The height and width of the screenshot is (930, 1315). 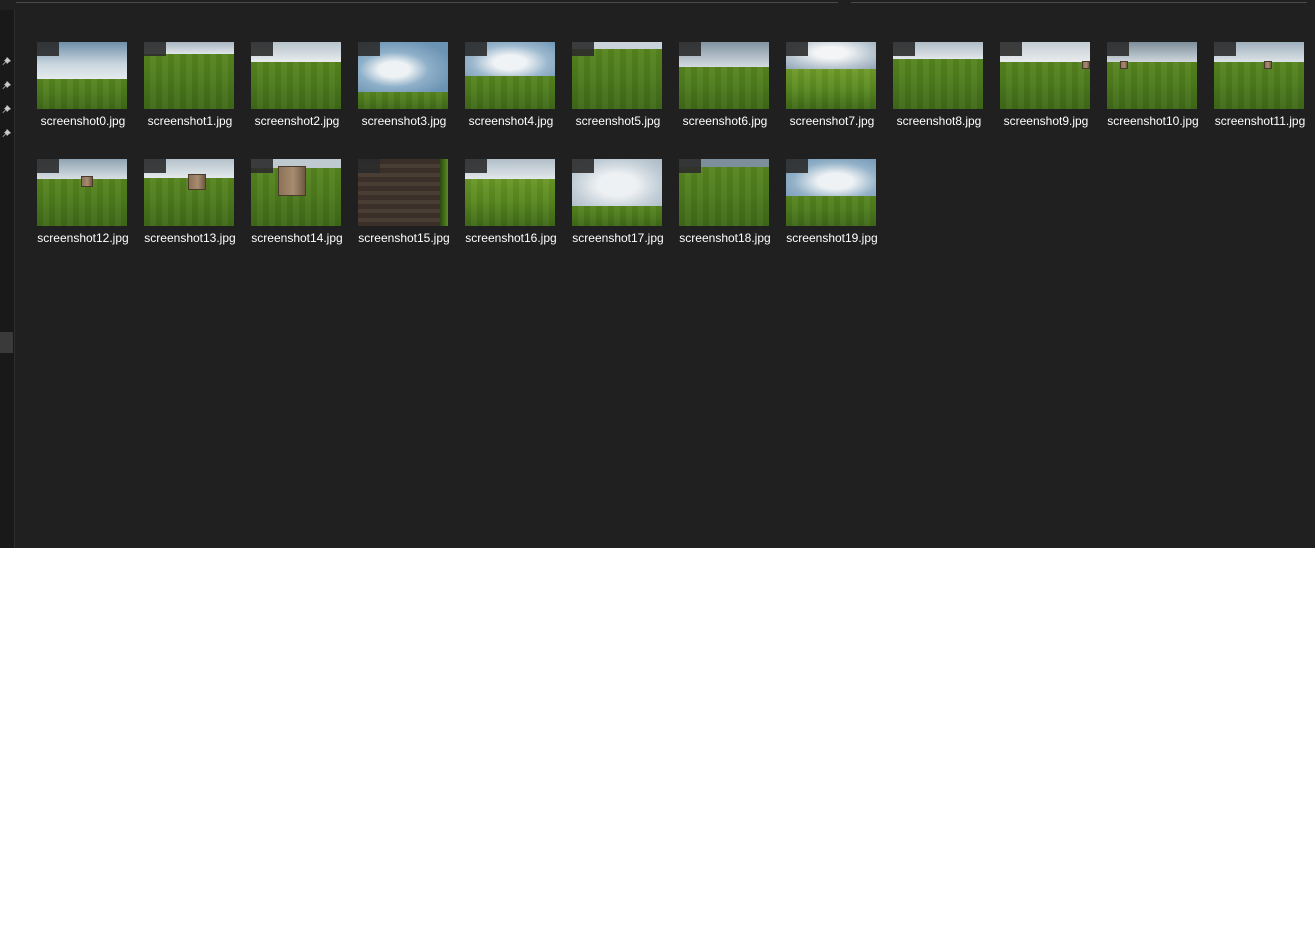 I want to click on file-item: screenshot16.jpg, so click(x=503, y=214).